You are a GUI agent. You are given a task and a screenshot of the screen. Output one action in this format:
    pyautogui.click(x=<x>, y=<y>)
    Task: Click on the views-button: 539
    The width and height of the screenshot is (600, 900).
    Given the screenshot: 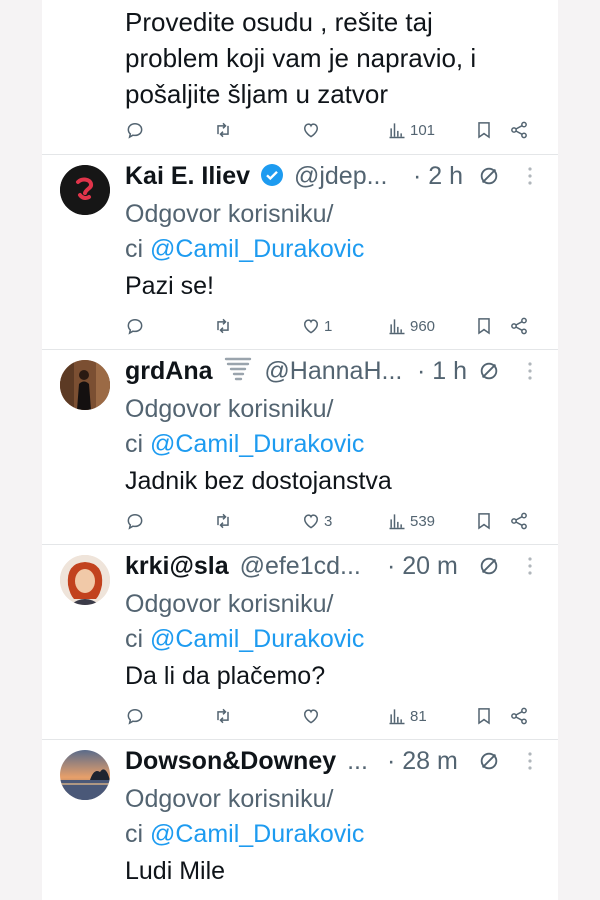 What is the action you would take?
    pyautogui.click(x=411, y=521)
    